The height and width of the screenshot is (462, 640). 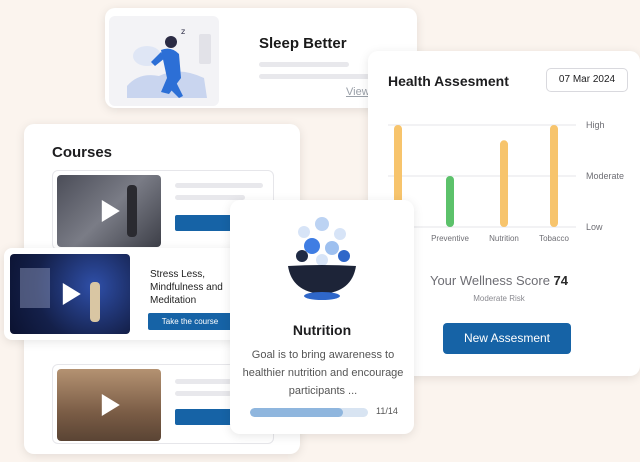 What do you see at coordinates (554, 238) in the screenshot?
I see `x-tick-label: Tobacco` at bounding box center [554, 238].